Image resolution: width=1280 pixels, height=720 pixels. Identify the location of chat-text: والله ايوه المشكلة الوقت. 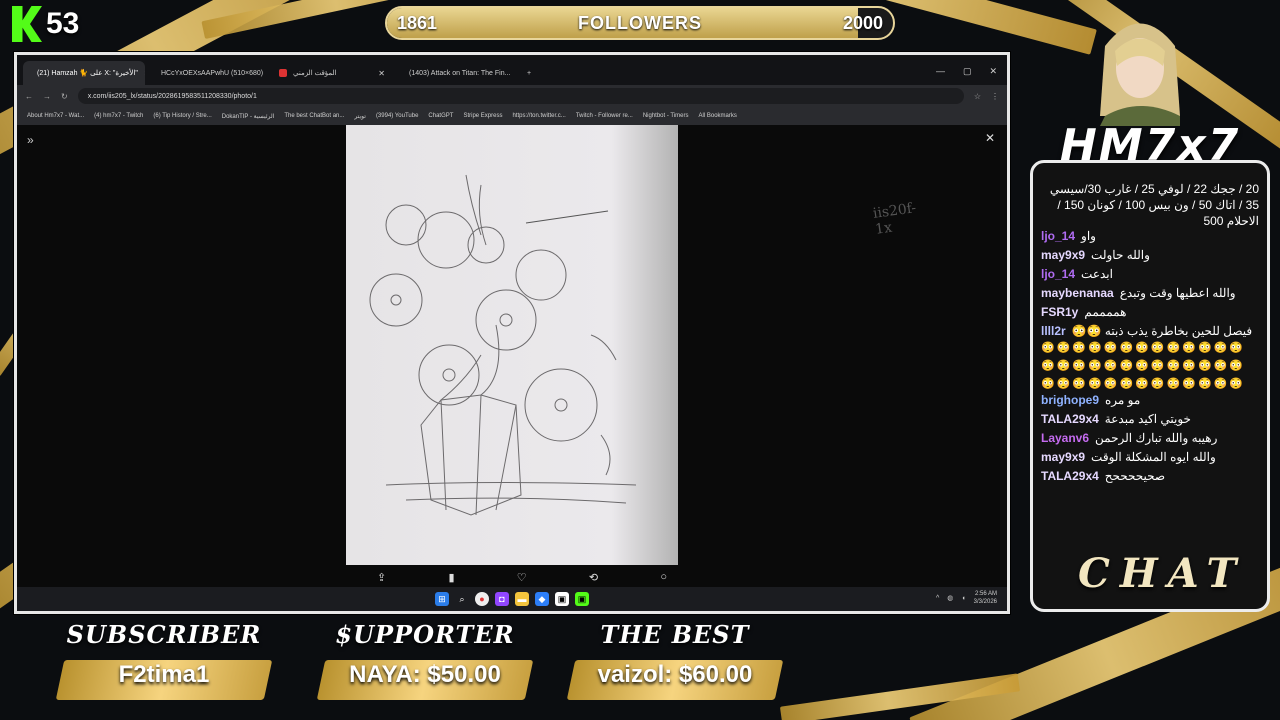
(1153, 457).